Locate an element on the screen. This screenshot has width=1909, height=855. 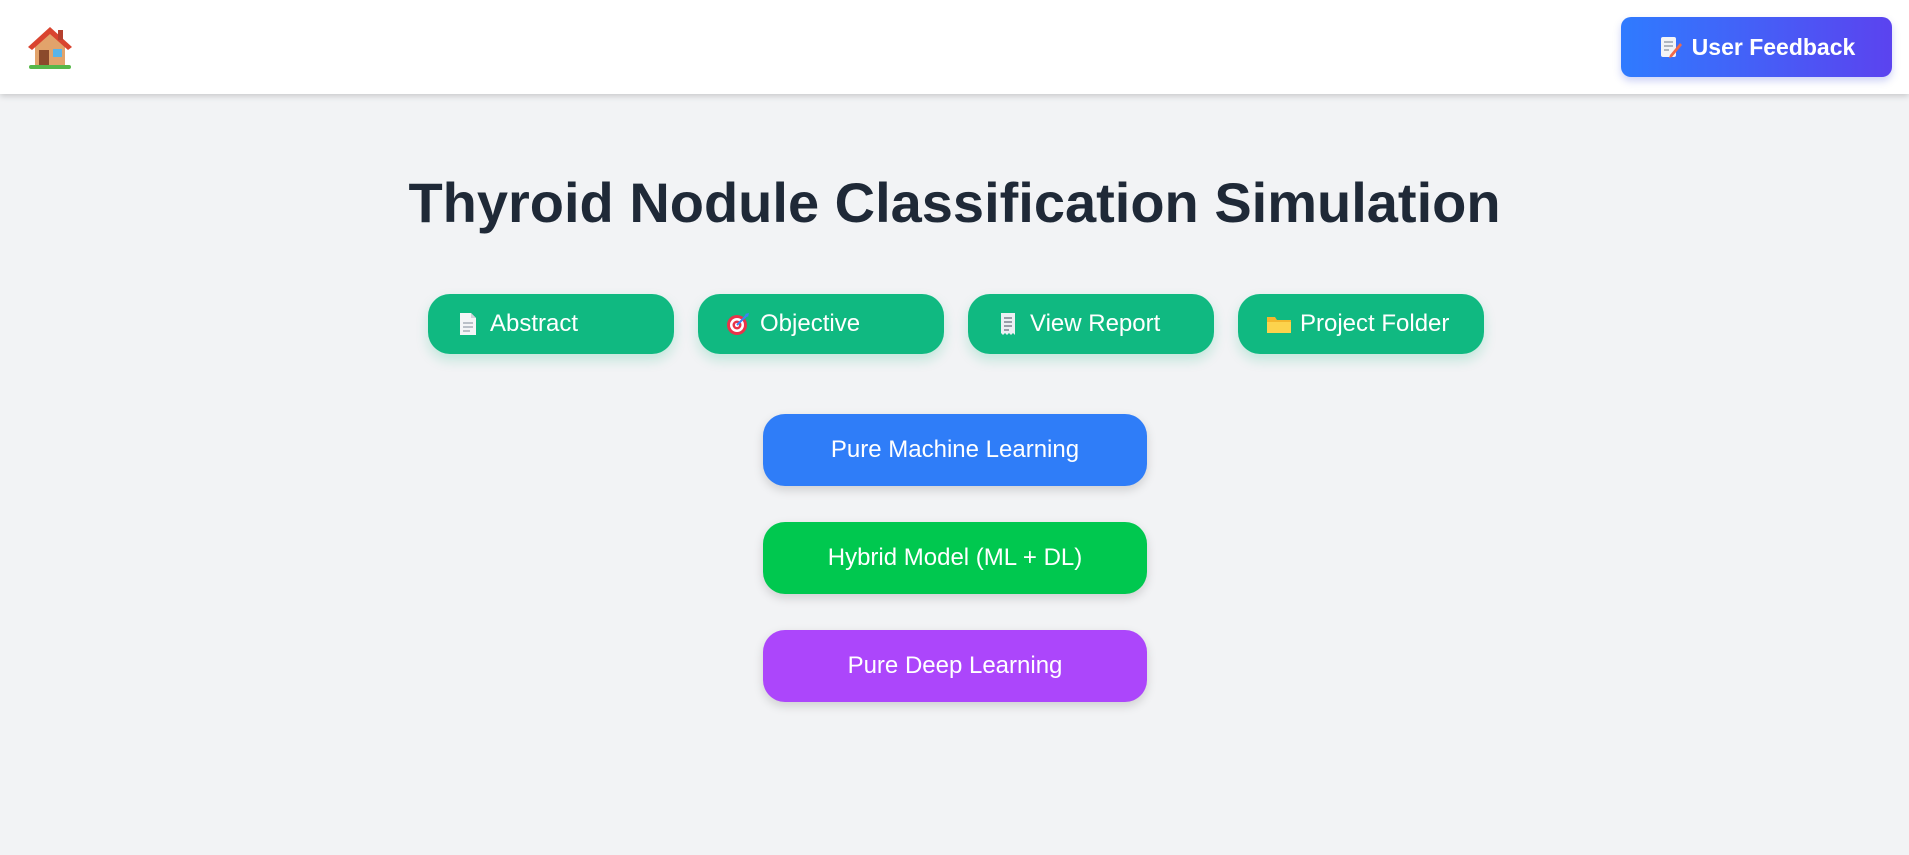
document-icon is located at coordinates (468, 324).